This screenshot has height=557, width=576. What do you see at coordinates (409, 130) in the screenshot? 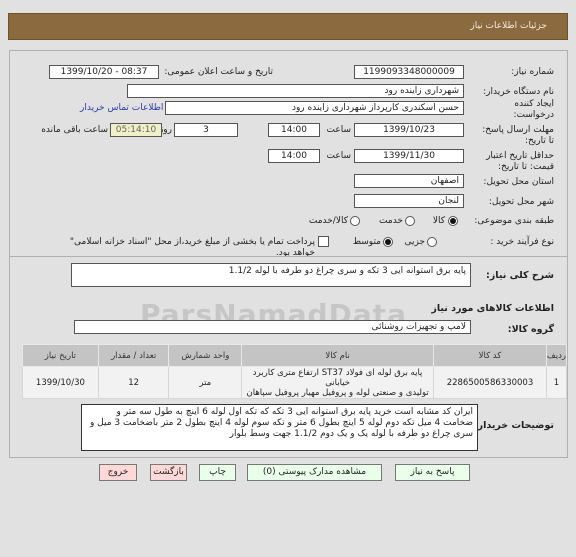
I see `reply-deadline-date: 1399/10/23` at bounding box center [409, 130].